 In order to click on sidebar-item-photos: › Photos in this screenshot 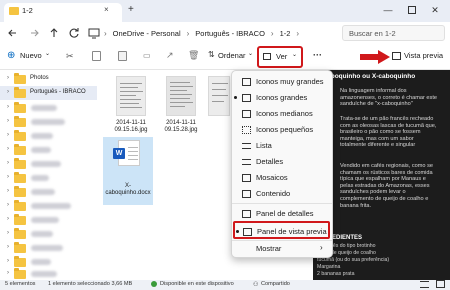, I will do `click(48, 79)`.